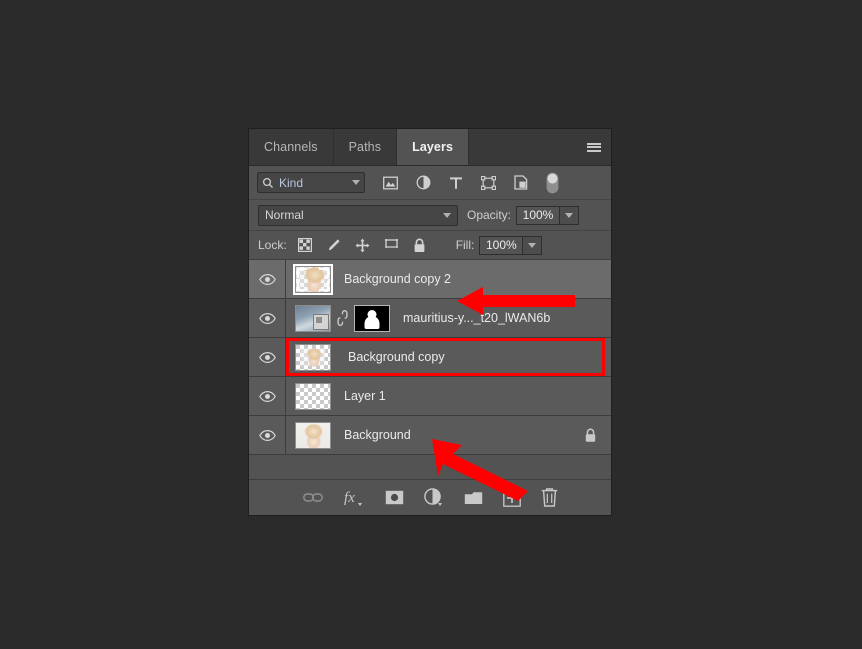 Image resolution: width=862 pixels, height=649 pixels. I want to click on layers-panel-bottom-bar: fx, so click(430, 497).